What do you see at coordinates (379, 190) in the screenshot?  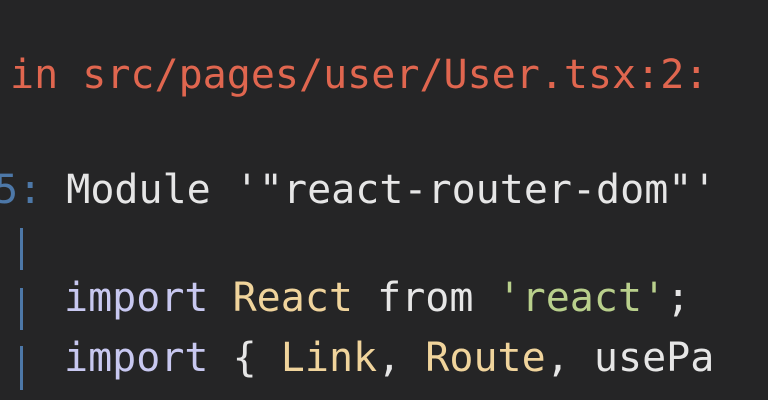 I see `error-message-text: Module '"react-router-dom"'` at bounding box center [379, 190].